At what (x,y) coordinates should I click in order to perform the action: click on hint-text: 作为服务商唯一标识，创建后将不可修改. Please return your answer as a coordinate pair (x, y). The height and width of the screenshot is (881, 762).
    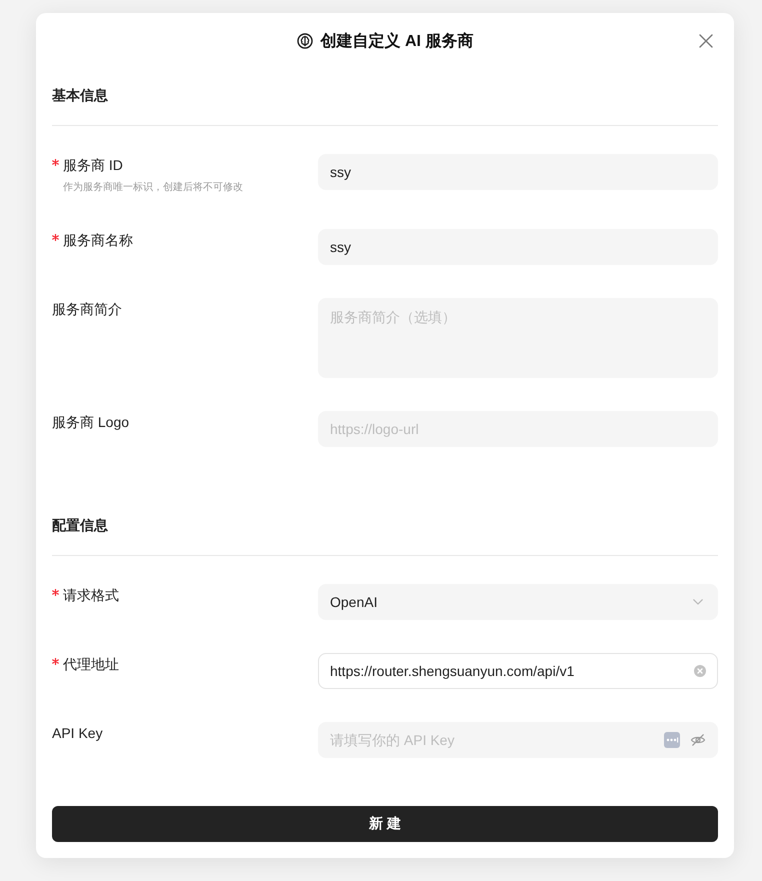
    Looking at the image, I should click on (153, 187).